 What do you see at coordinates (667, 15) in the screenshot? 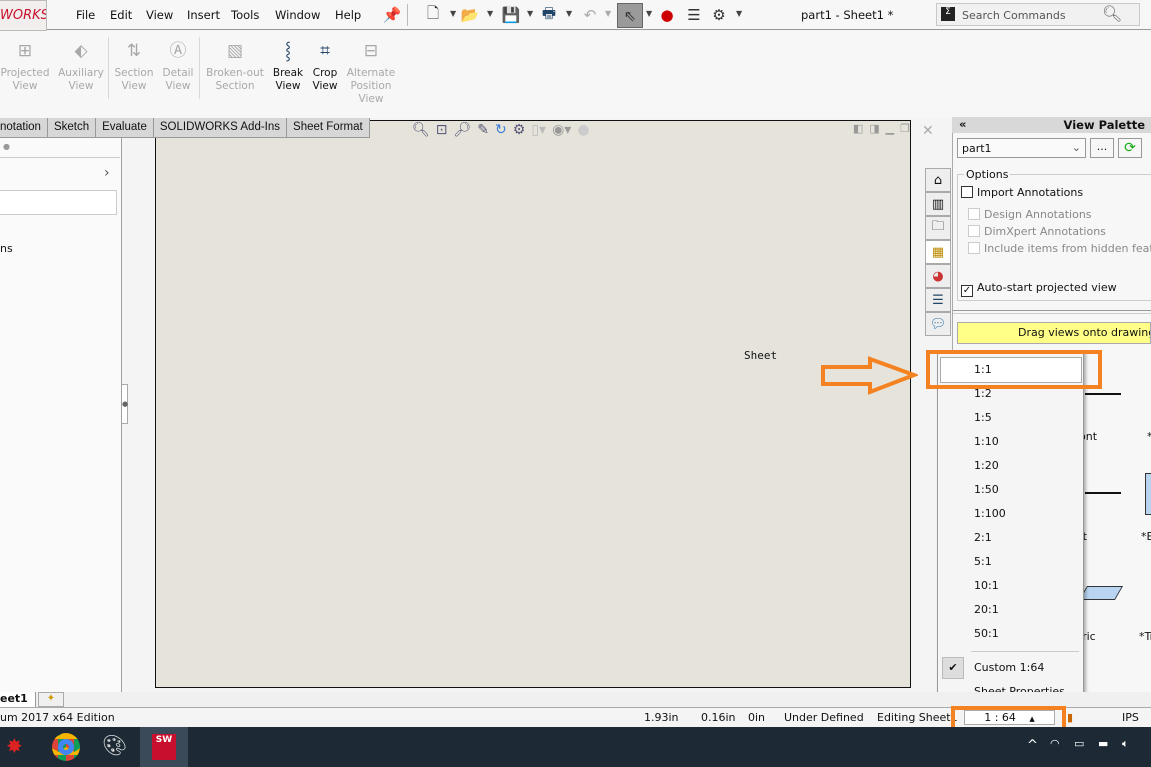
I see `rebuild-traffic-light-icon: ●` at bounding box center [667, 15].